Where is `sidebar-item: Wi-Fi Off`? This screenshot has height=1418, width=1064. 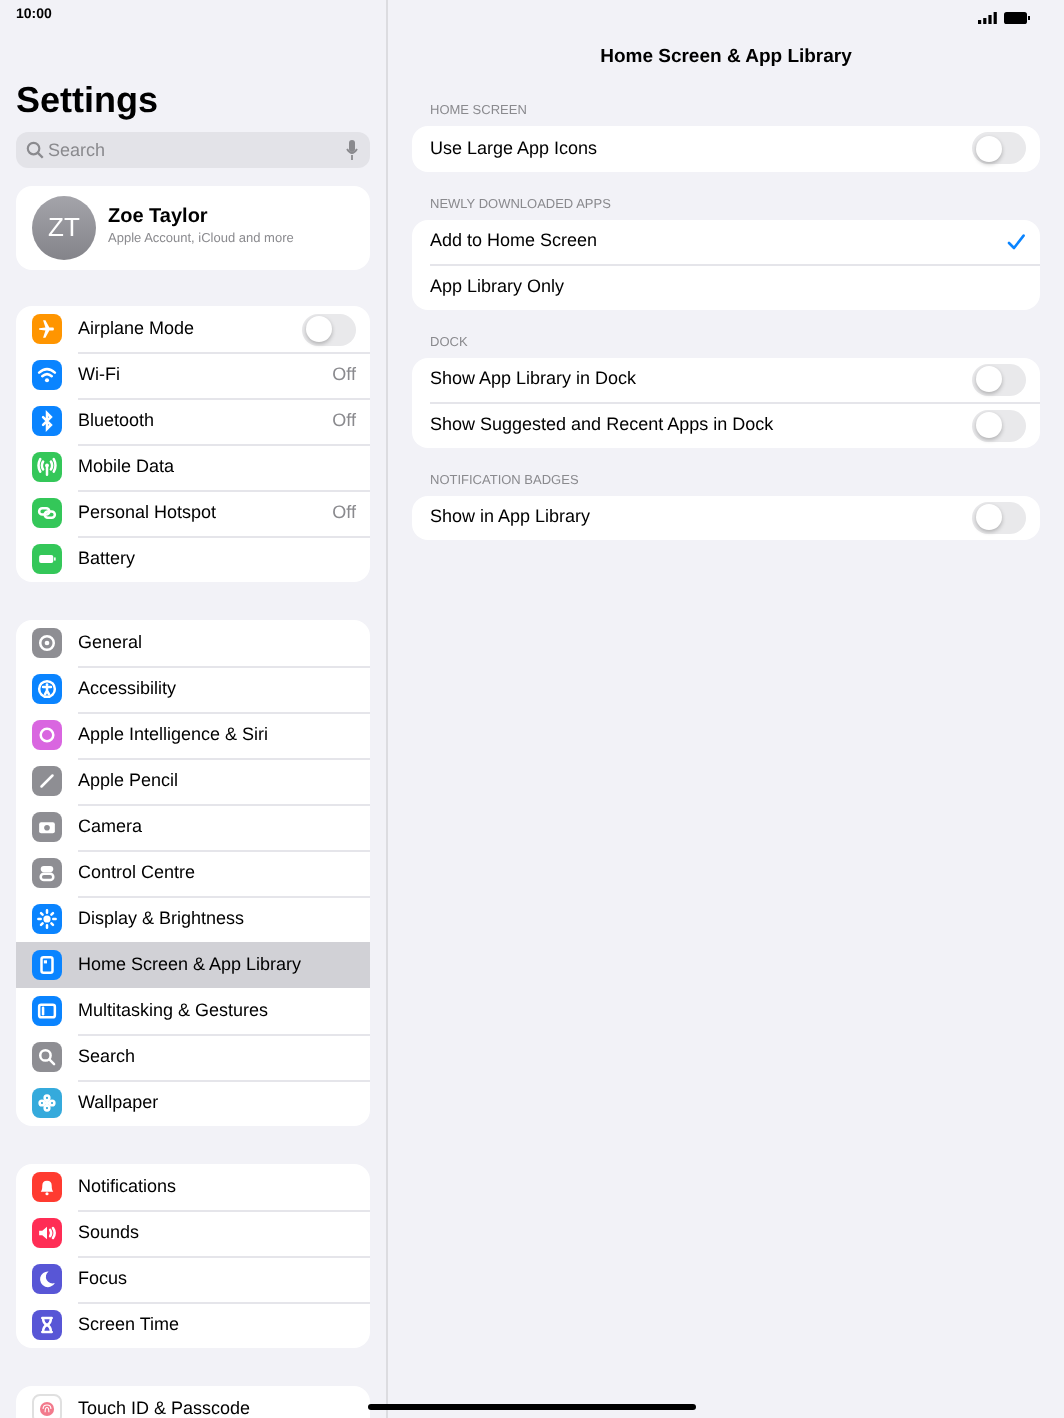 sidebar-item: Wi-Fi Off is located at coordinates (193, 375).